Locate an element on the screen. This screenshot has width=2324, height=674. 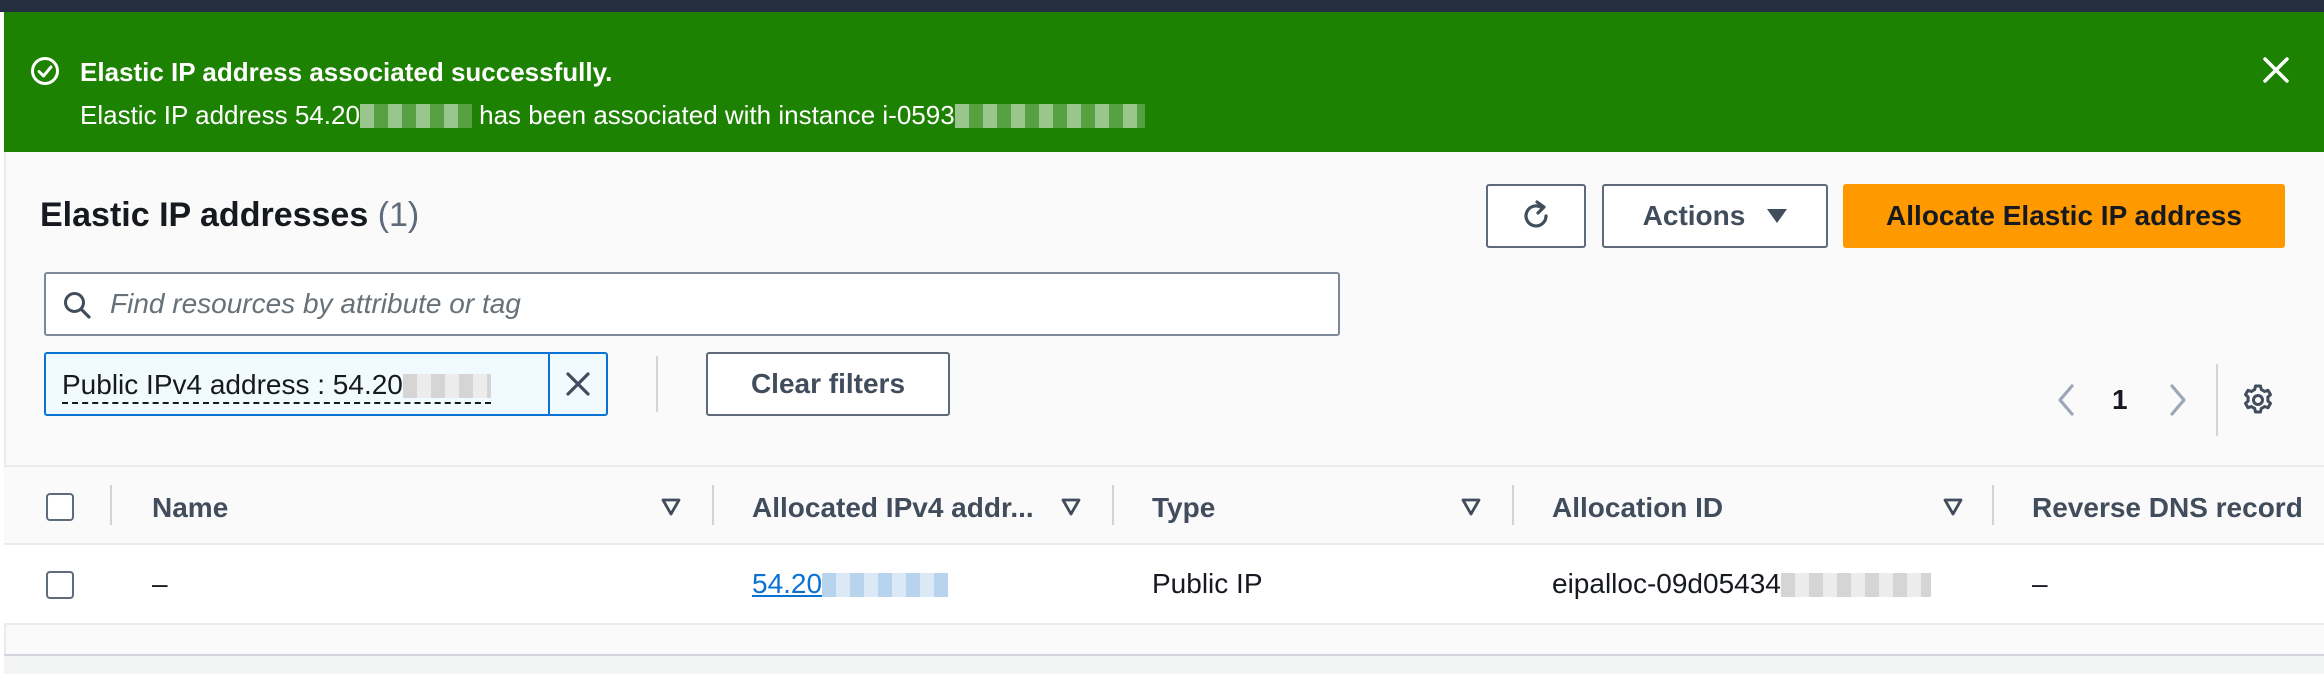
chevron-left-icon is located at coordinates (2066, 400).